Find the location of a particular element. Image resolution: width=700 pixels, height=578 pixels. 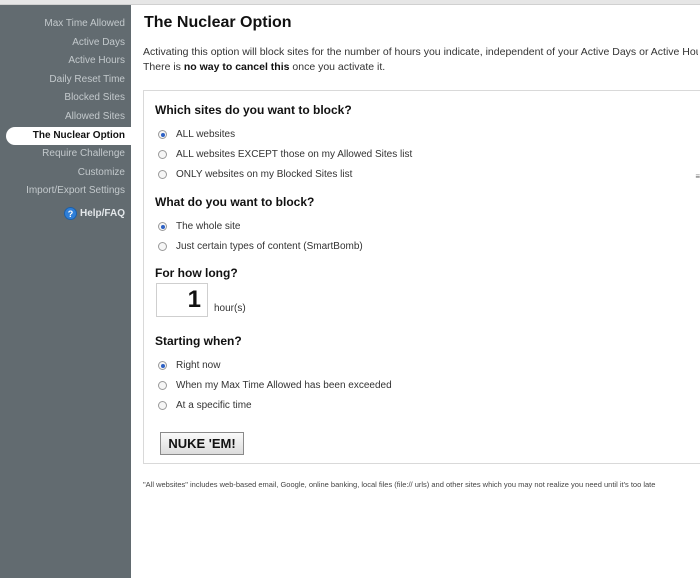

radio-smartbomb is located at coordinates (162, 246).